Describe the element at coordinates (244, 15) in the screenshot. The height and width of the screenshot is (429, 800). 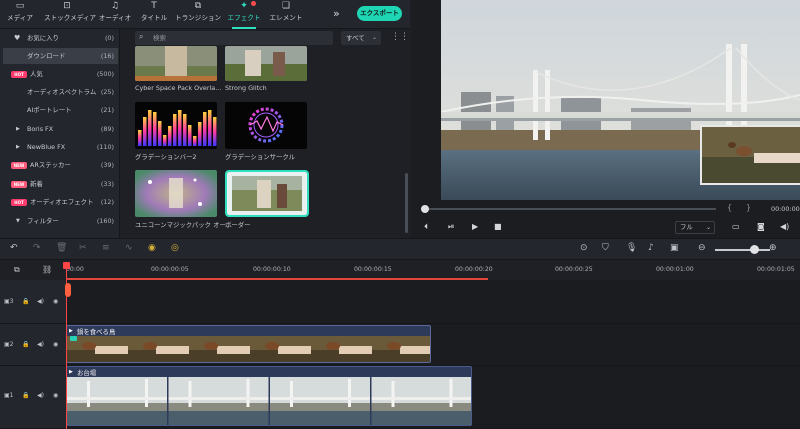
I see `tab-effects: ✦ エフェクト` at that location.